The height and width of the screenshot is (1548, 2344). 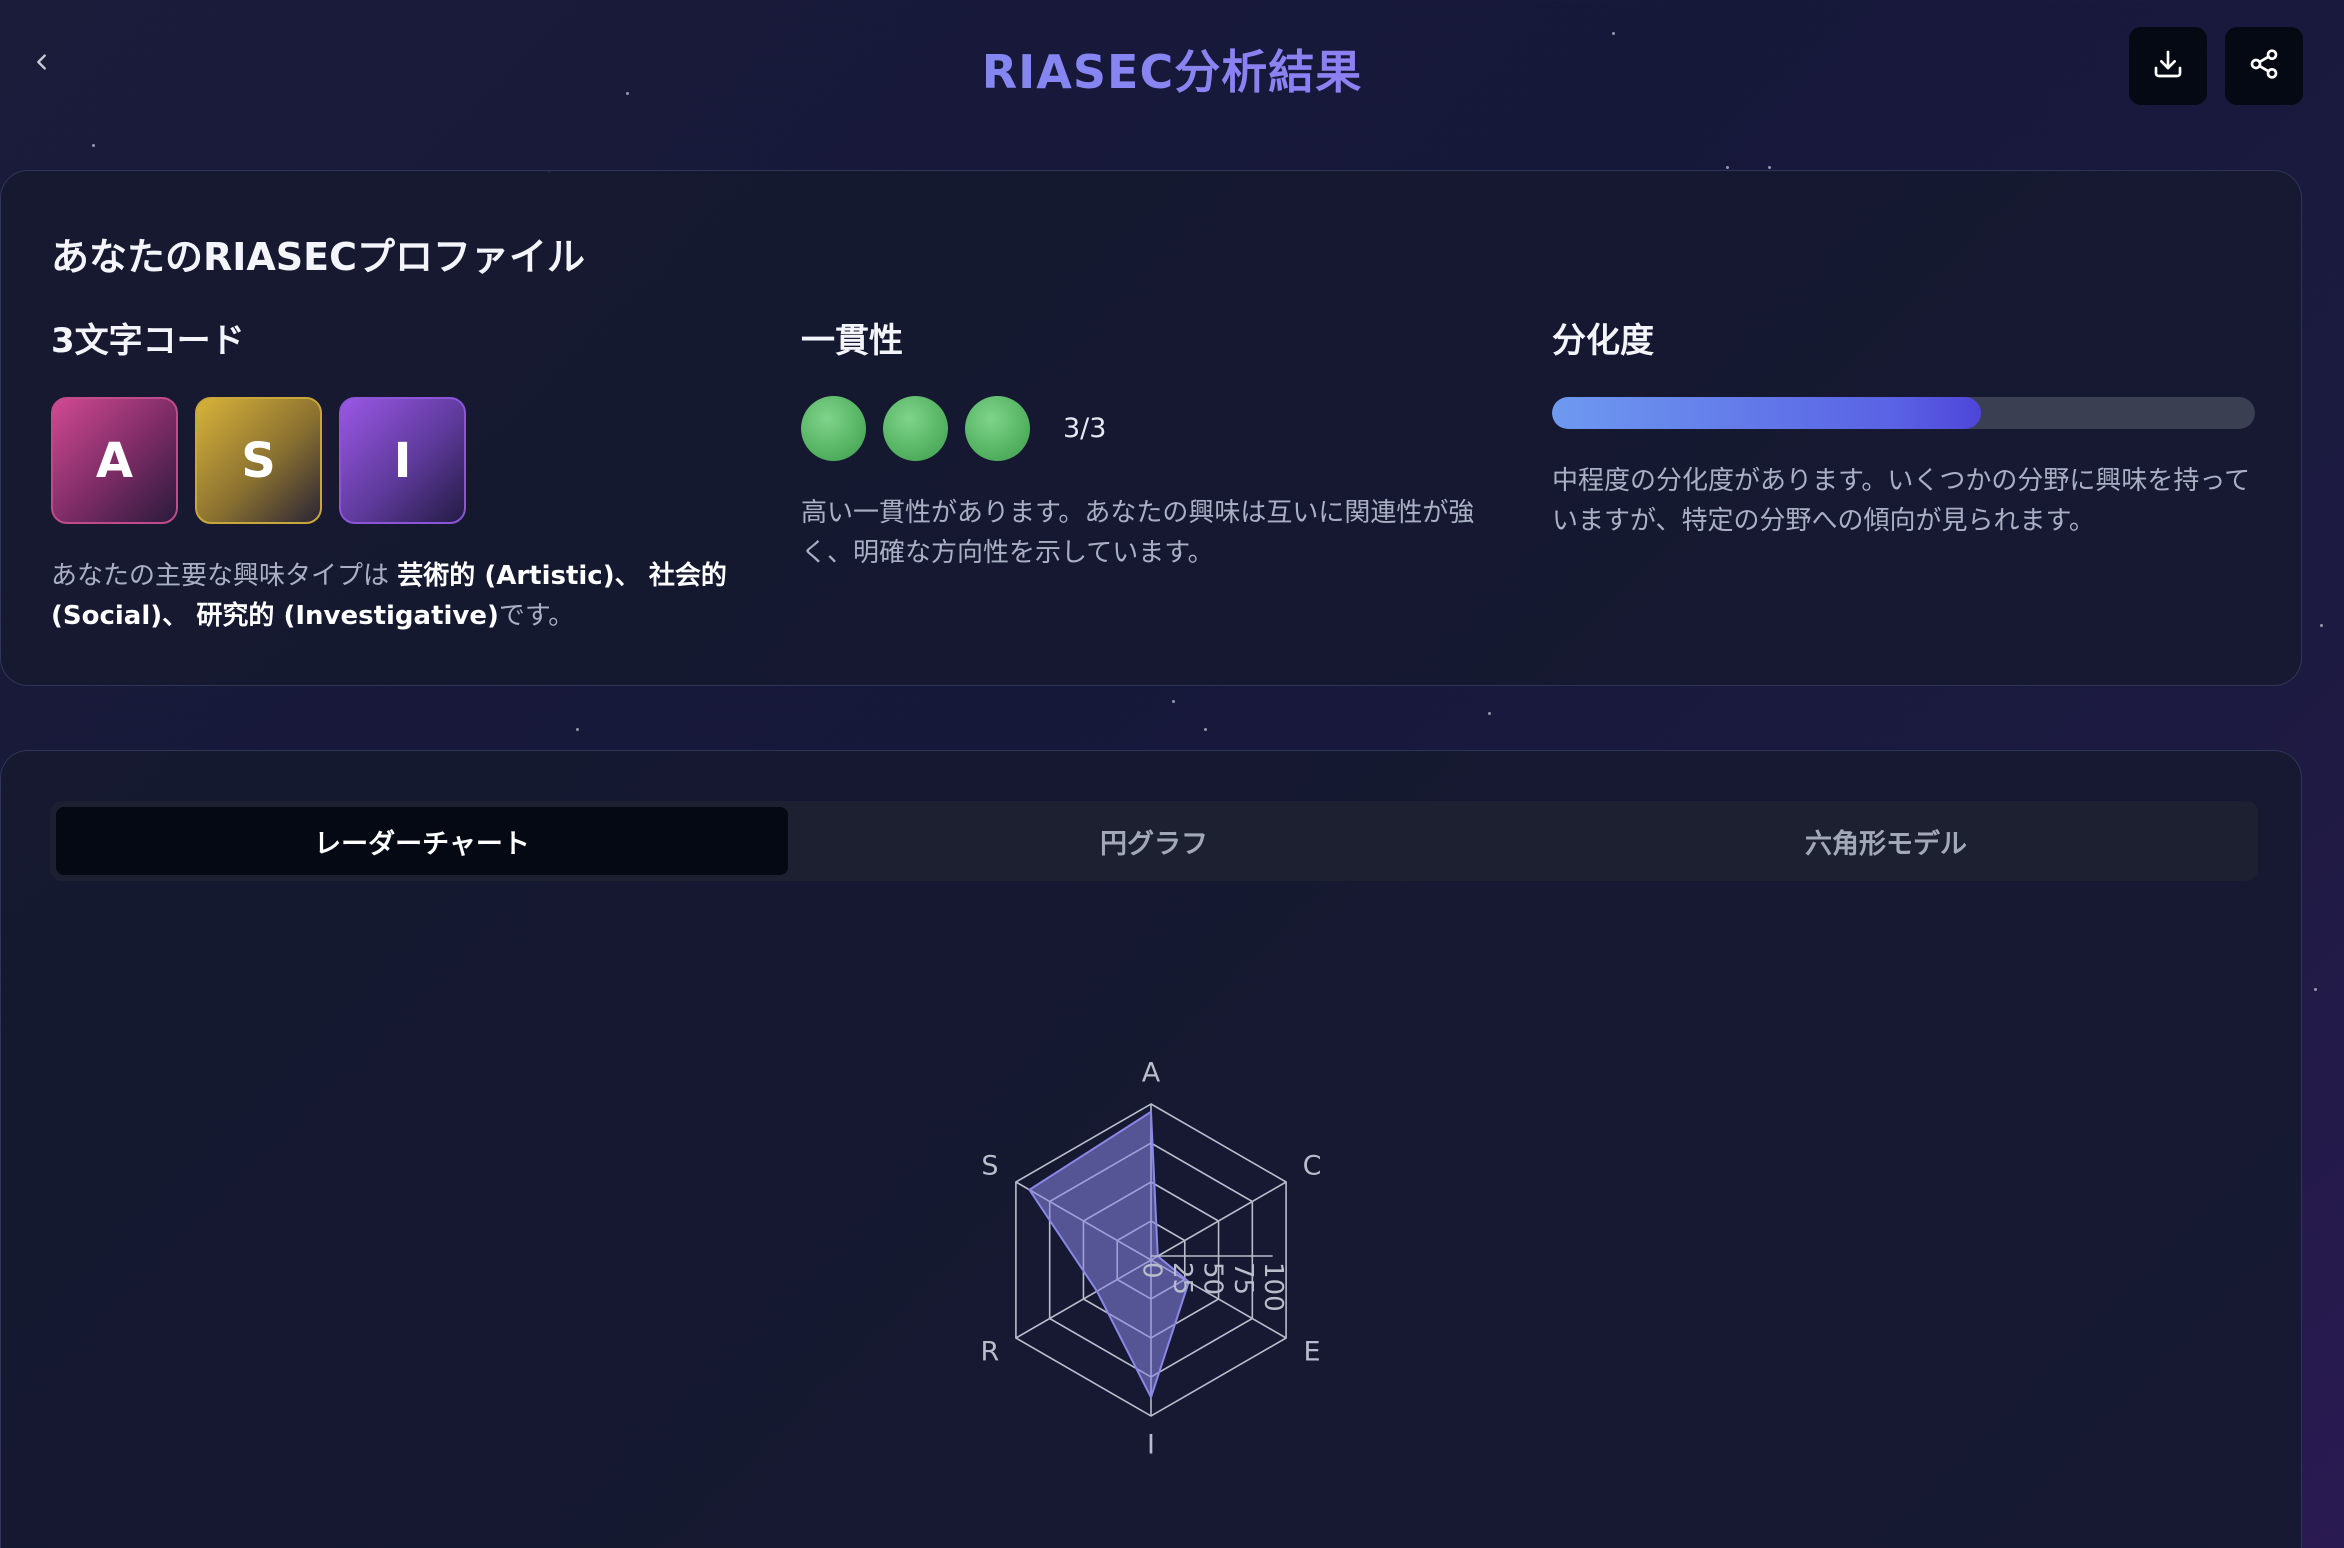 I want to click on differentiation-bar, so click(x=1903, y=413).